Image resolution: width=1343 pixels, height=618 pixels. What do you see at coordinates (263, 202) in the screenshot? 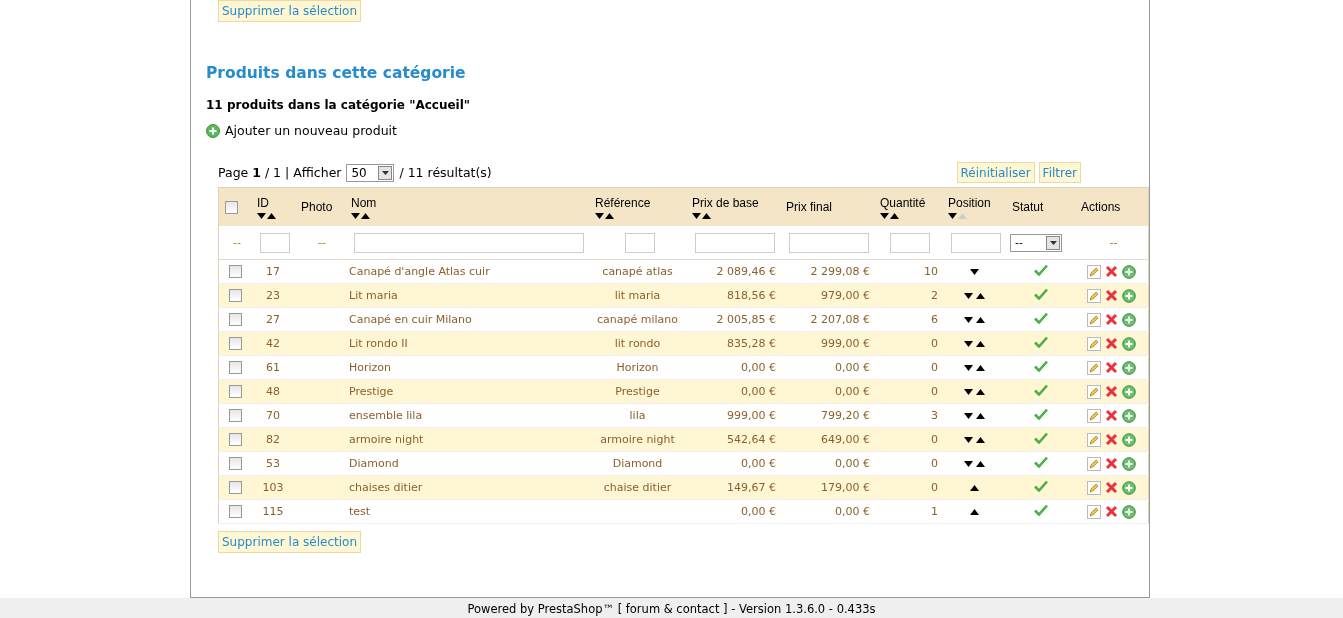
I see `column-header: ID` at bounding box center [263, 202].